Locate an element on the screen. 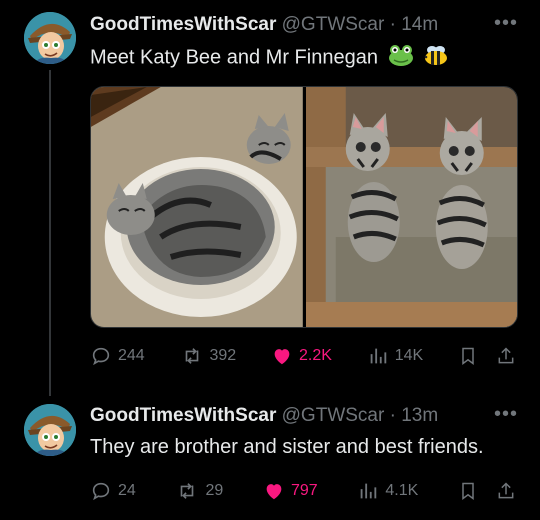 The image size is (540, 520). repost-count: 392 is located at coordinates (223, 355).